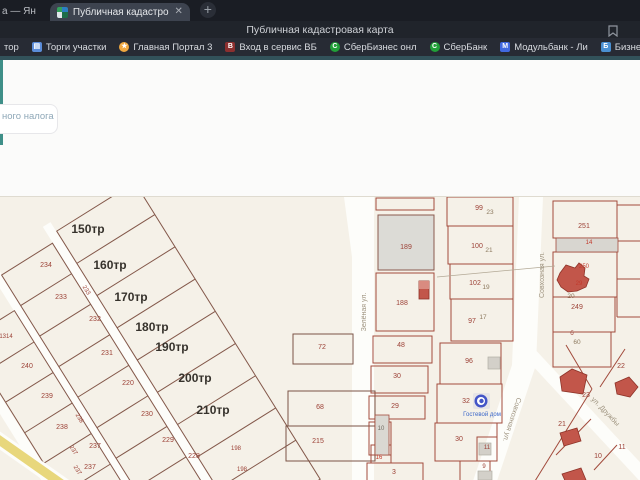 The width and height of the screenshot is (640, 480). I want to click on address-bar: Публичная кадастровая карта, so click(320, 29).